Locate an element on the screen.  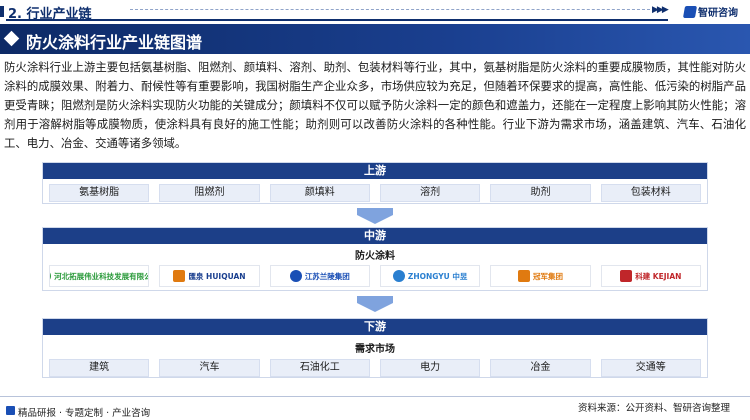
brand-name: 智研咨询 is located at coordinates (718, 13).